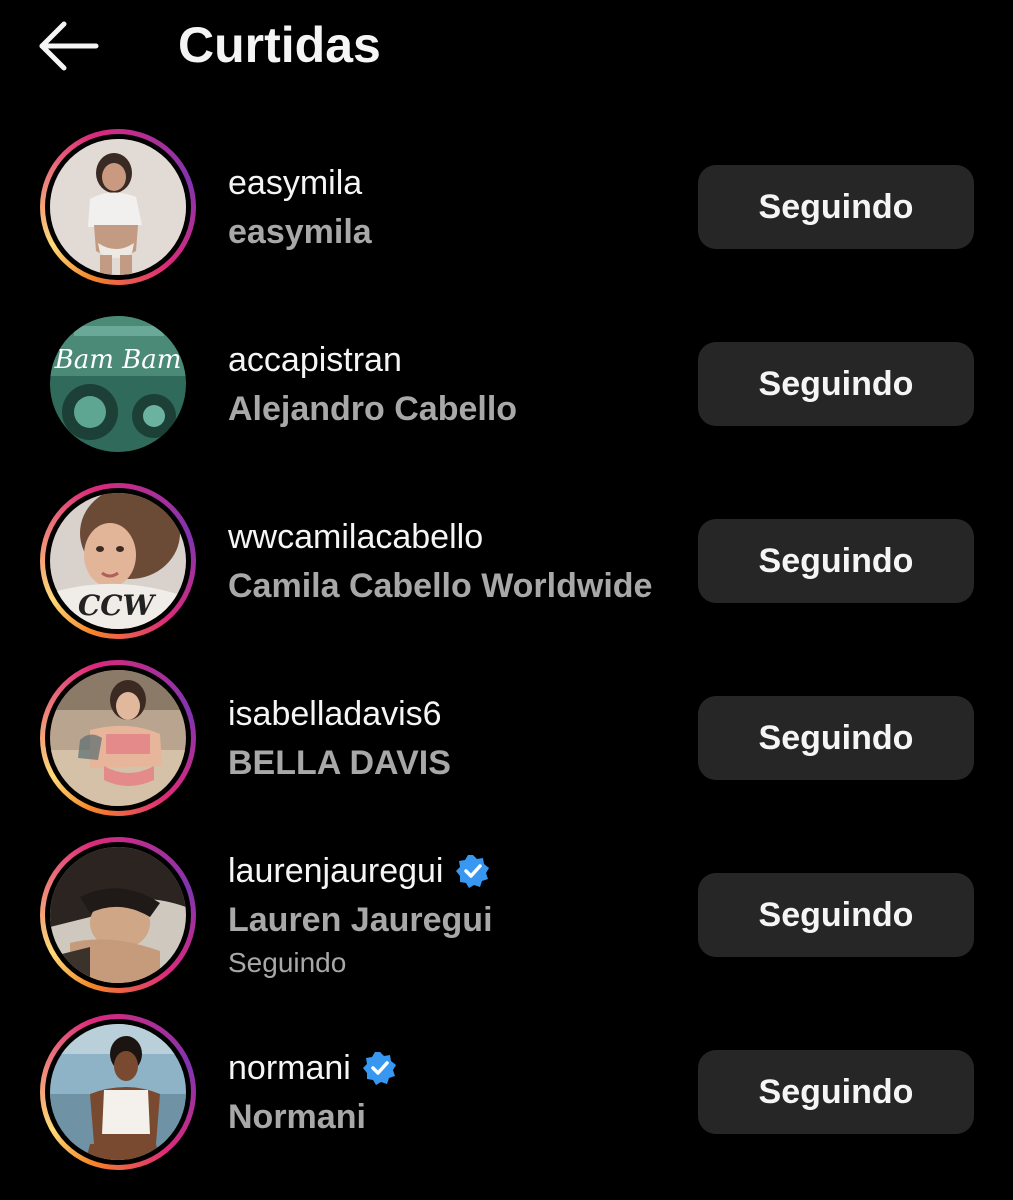  I want to click on full-name: BELLA DAVIS, so click(339, 763).